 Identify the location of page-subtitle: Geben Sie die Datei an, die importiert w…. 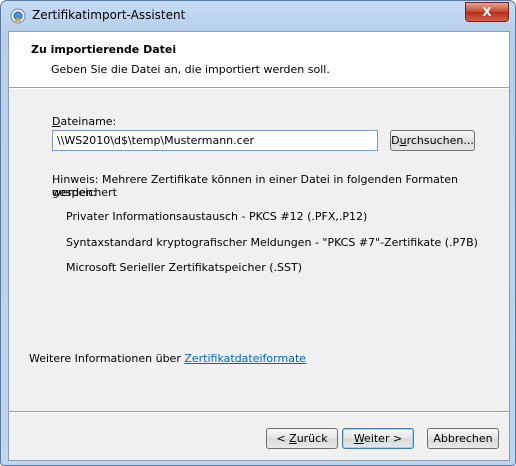
(190, 69).